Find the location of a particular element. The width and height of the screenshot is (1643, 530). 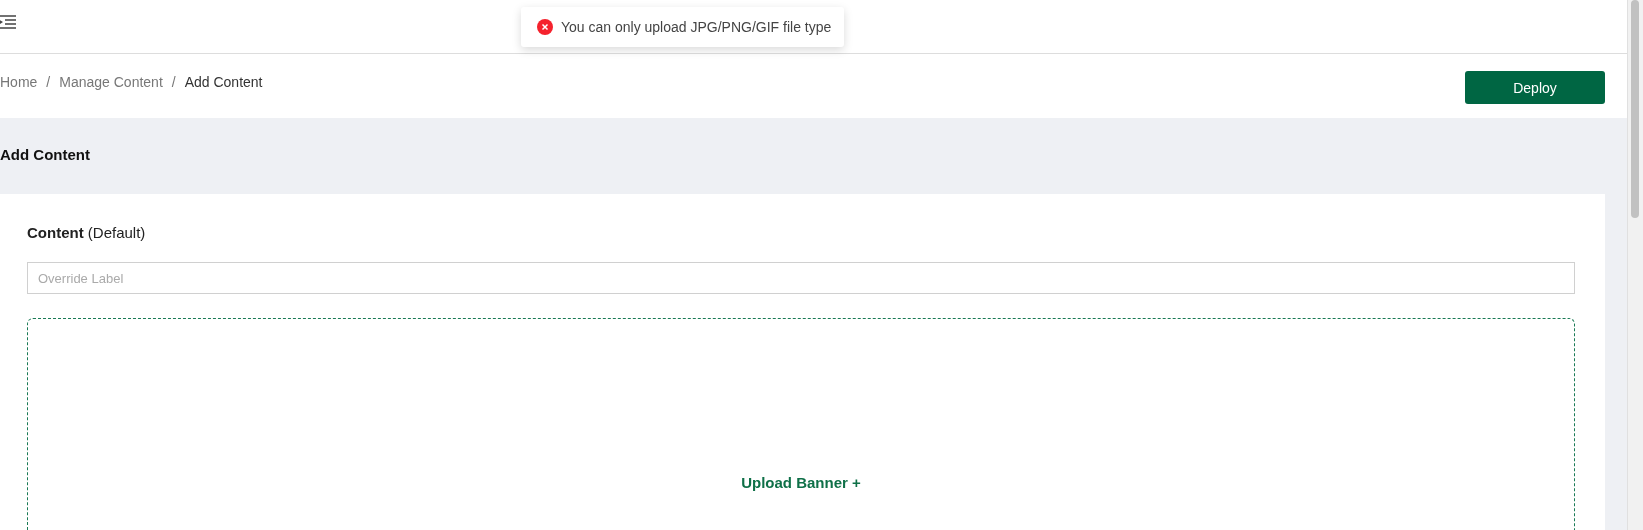

upload-banner-label: Upload Banner + is located at coordinates (801, 483).